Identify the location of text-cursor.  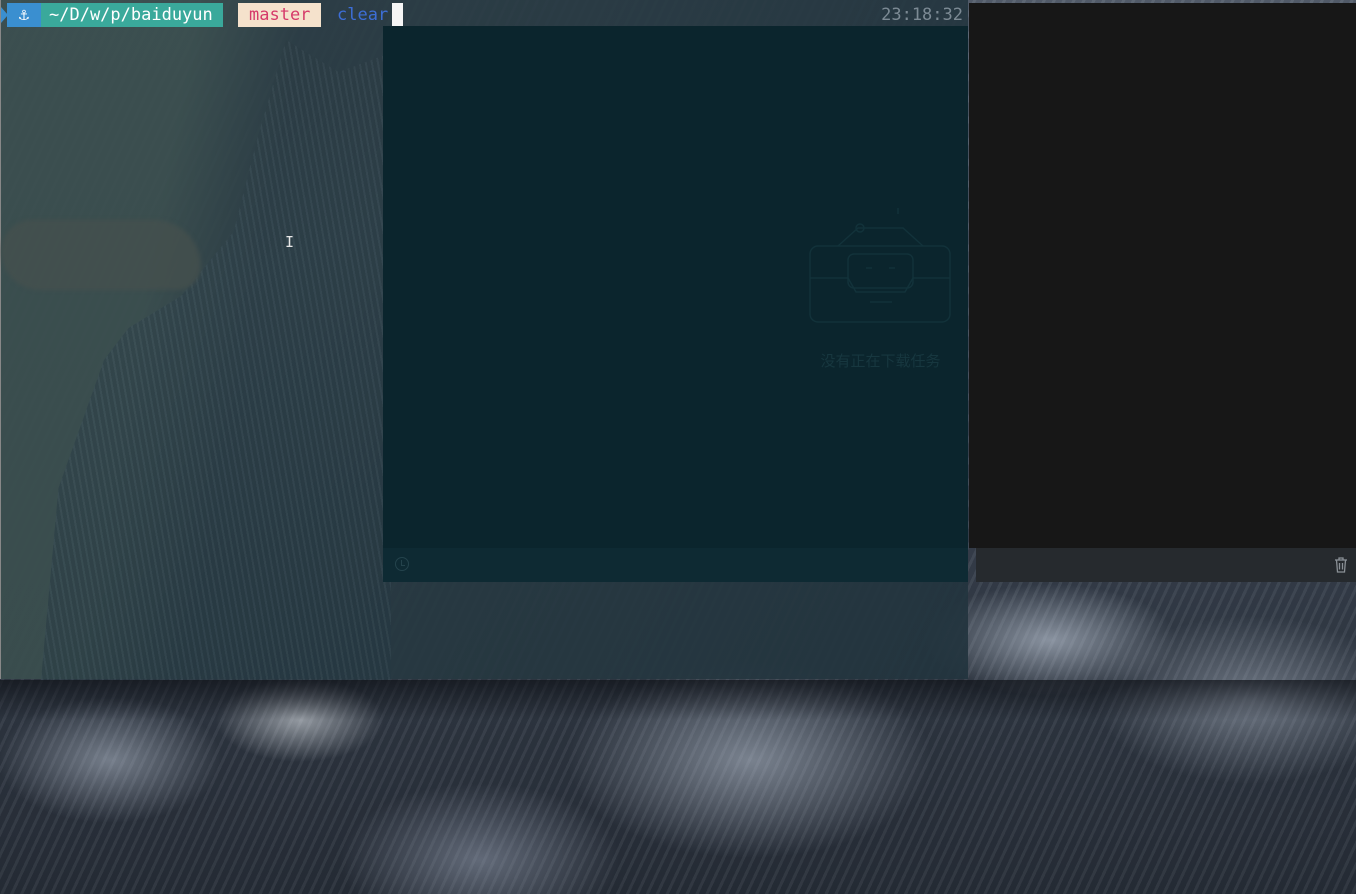
(397, 15).